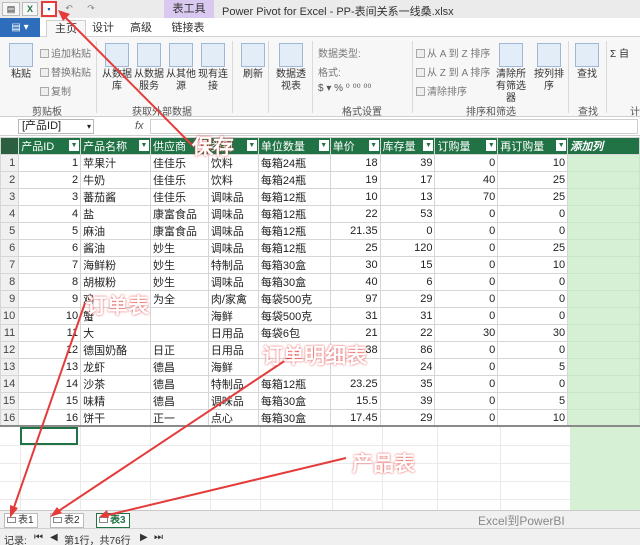 This screenshot has height=545, width=640. What do you see at coordinates (10, 299) in the screenshot?
I see `row-number: 9` at bounding box center [10, 299].